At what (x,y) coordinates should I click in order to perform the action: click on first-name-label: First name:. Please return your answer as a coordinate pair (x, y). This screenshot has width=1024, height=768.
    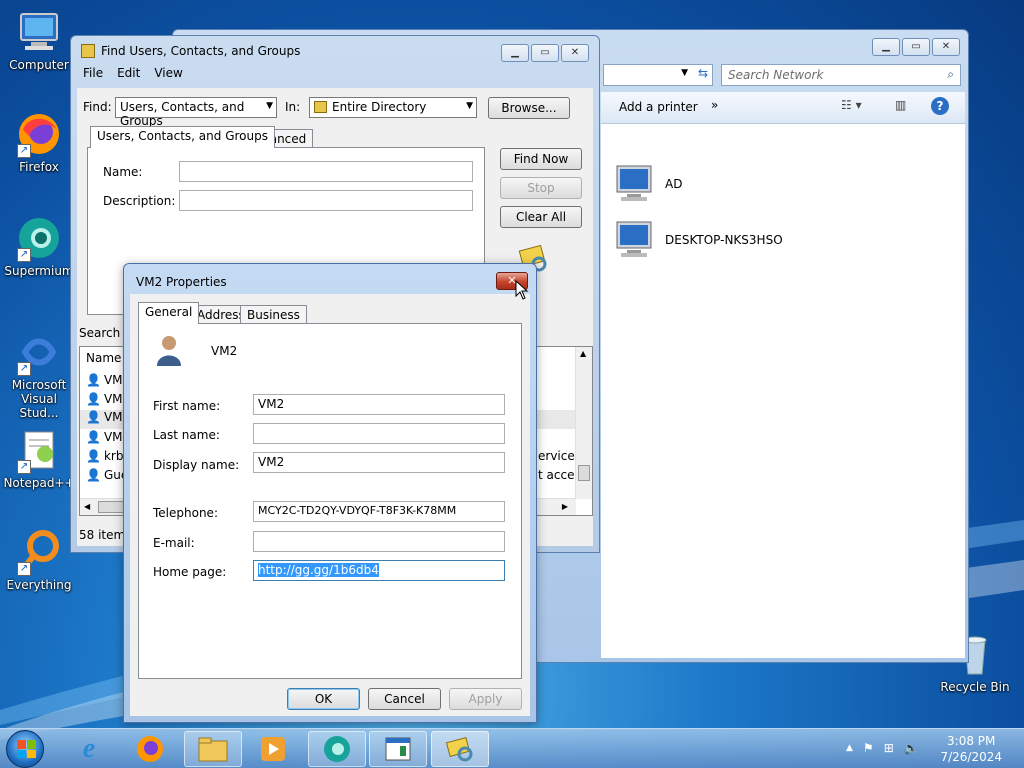
    Looking at the image, I should click on (187, 406).